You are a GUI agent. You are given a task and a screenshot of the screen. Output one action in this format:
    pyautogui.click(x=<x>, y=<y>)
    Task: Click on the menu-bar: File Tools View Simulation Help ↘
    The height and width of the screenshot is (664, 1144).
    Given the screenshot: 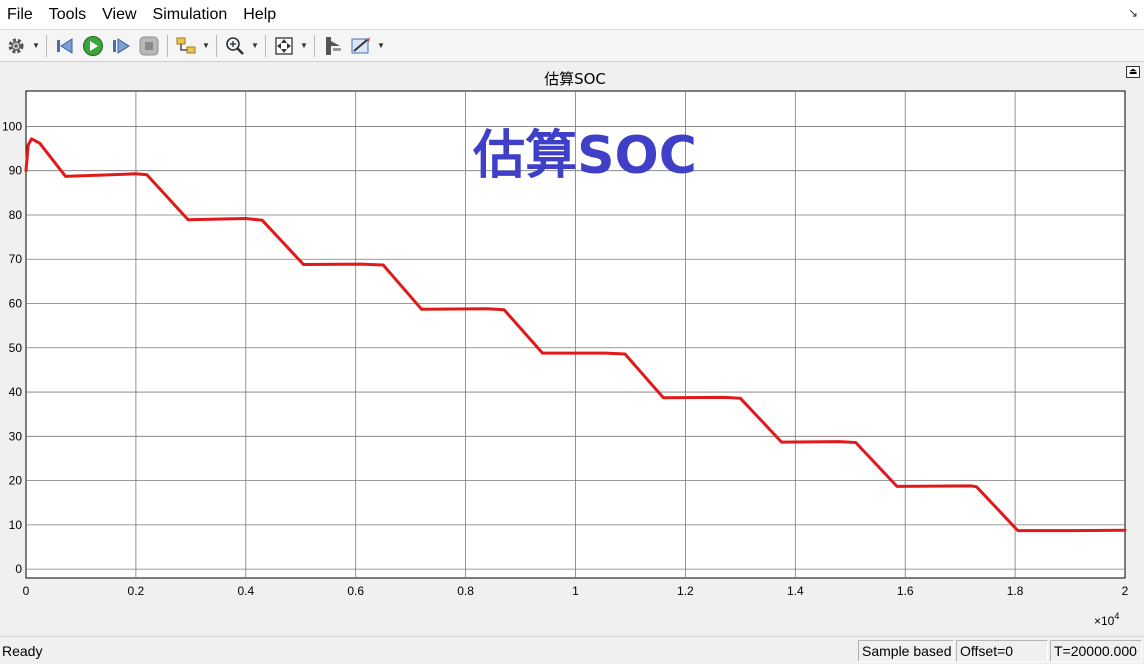 What is the action you would take?
    pyautogui.click(x=572, y=14)
    